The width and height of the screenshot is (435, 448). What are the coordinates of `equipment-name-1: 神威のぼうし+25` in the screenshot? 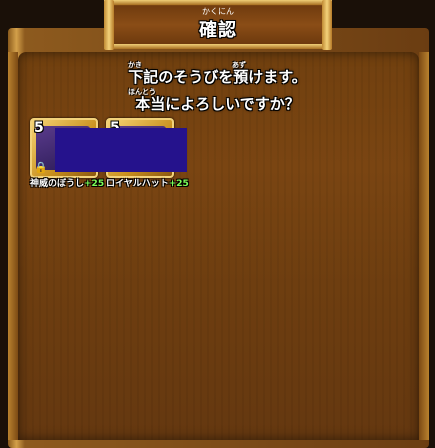 It's located at (67, 182).